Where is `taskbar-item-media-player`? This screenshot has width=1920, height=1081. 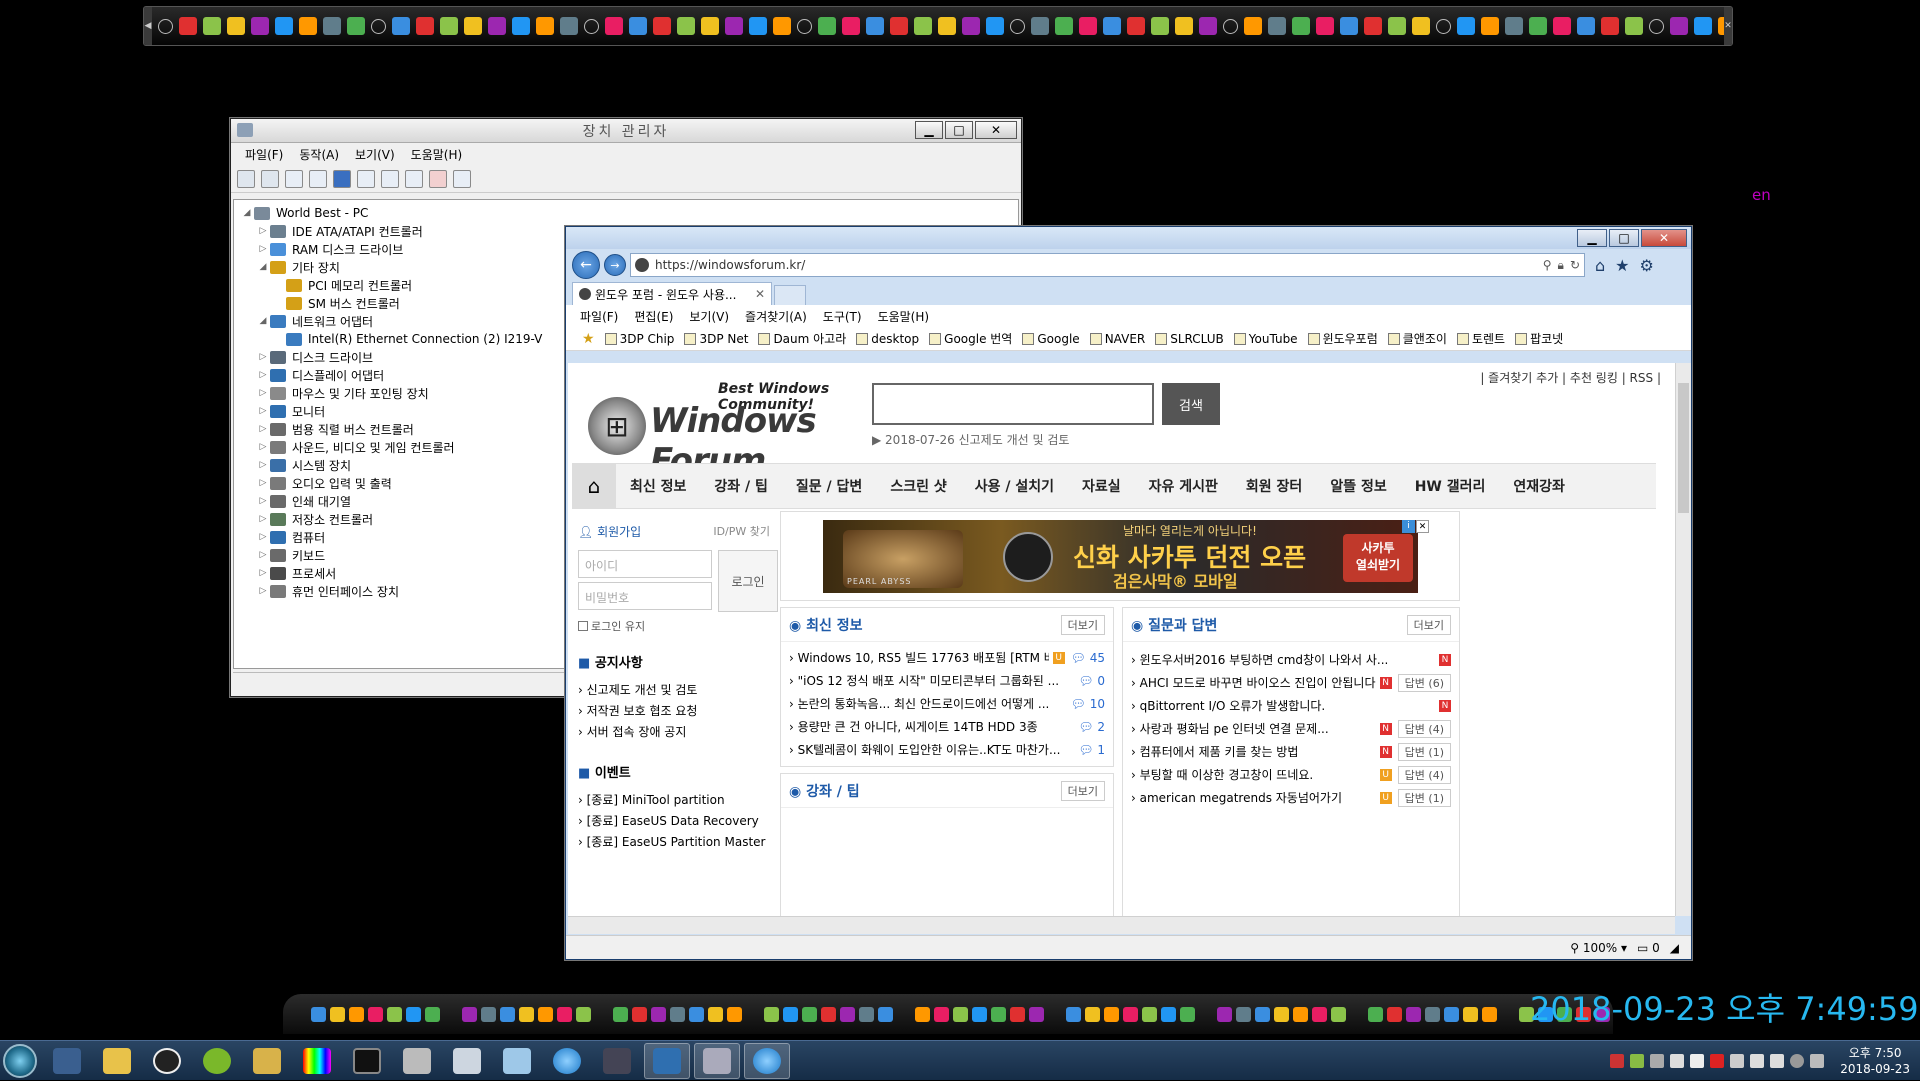
taskbar-item-media-player is located at coordinates (167, 1061).